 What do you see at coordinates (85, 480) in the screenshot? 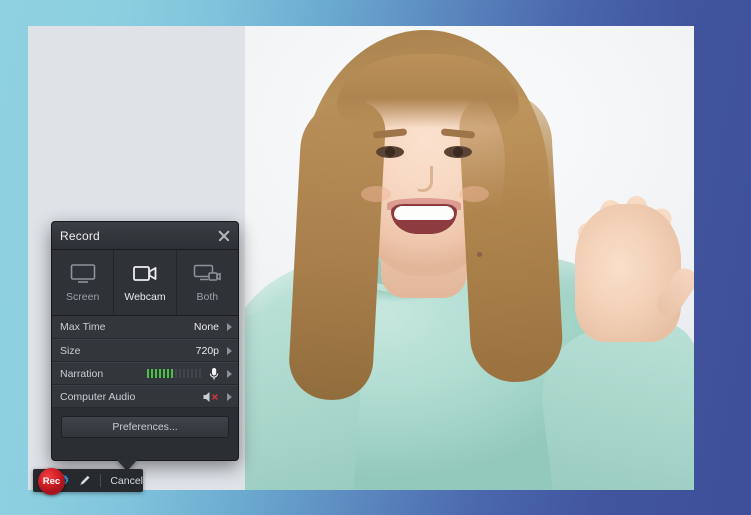
I see `pencil-icon` at bounding box center [85, 480].